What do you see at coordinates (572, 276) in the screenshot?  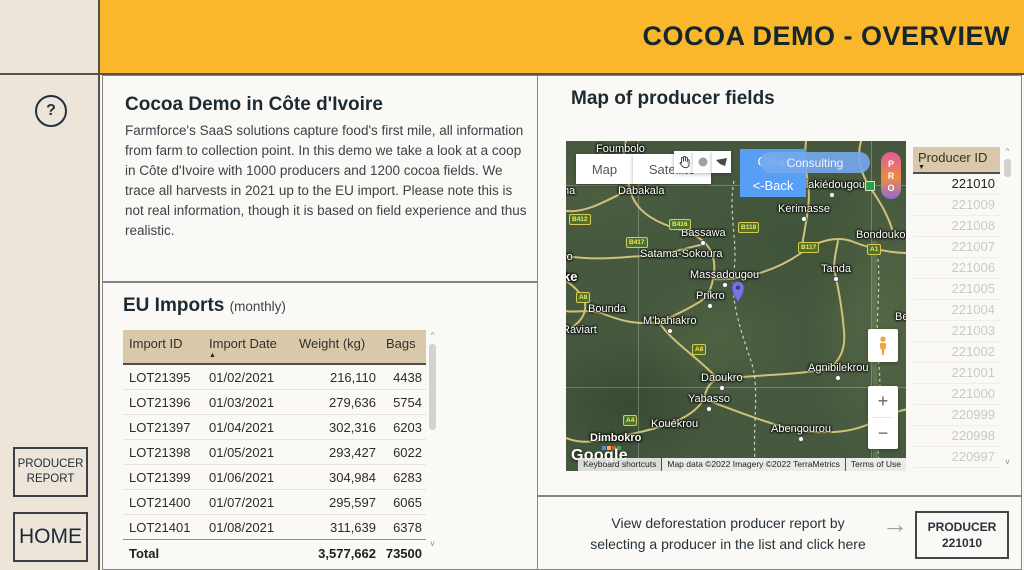 I see `map-place-label: ke` at bounding box center [572, 276].